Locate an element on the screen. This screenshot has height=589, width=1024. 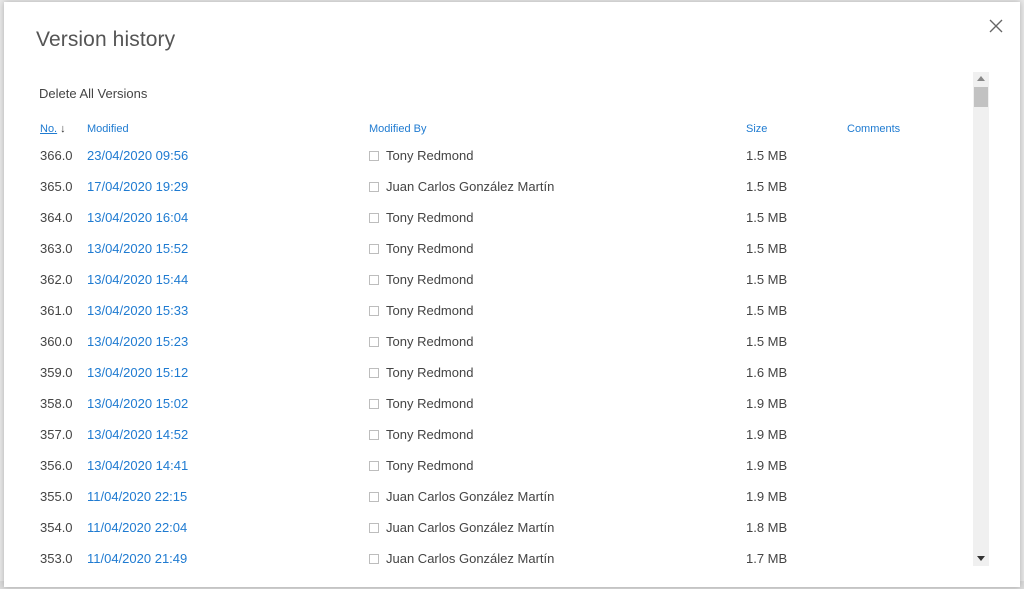
version-date-link: 13/04/2020 15:52 is located at coordinates (137, 248).